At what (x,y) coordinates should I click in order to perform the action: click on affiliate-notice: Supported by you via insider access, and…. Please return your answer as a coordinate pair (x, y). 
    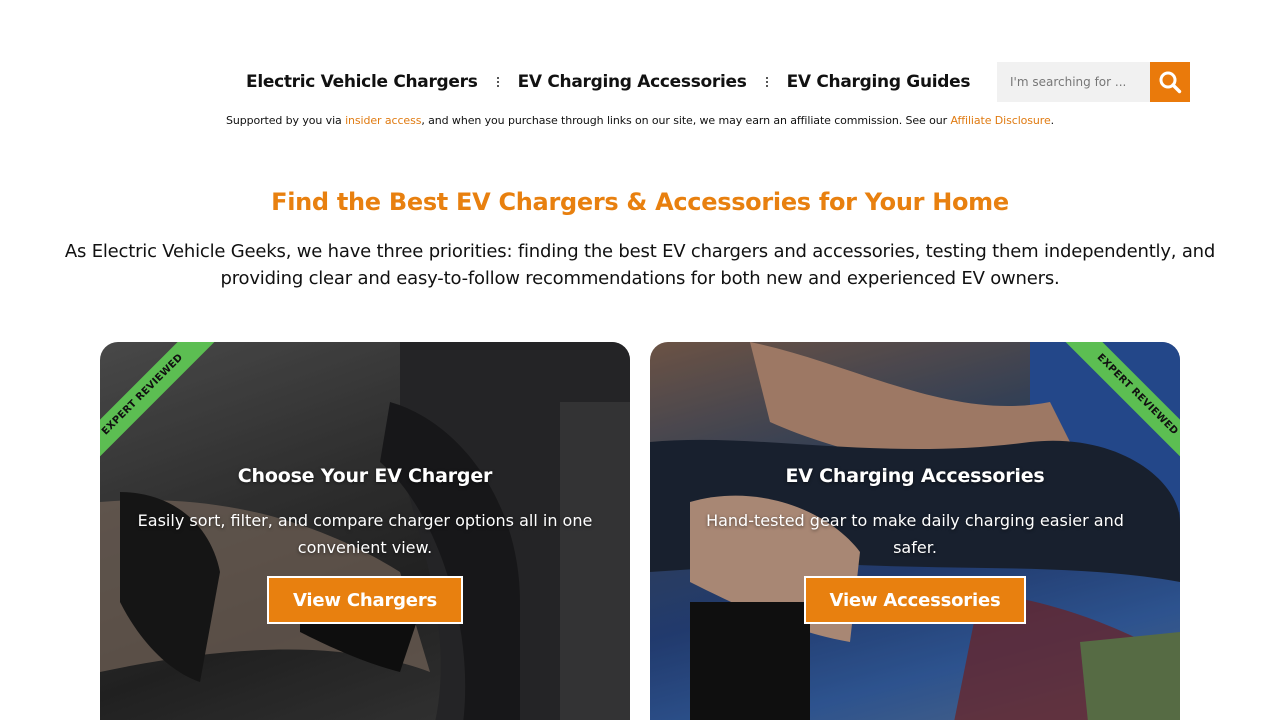
    Looking at the image, I should click on (640, 120).